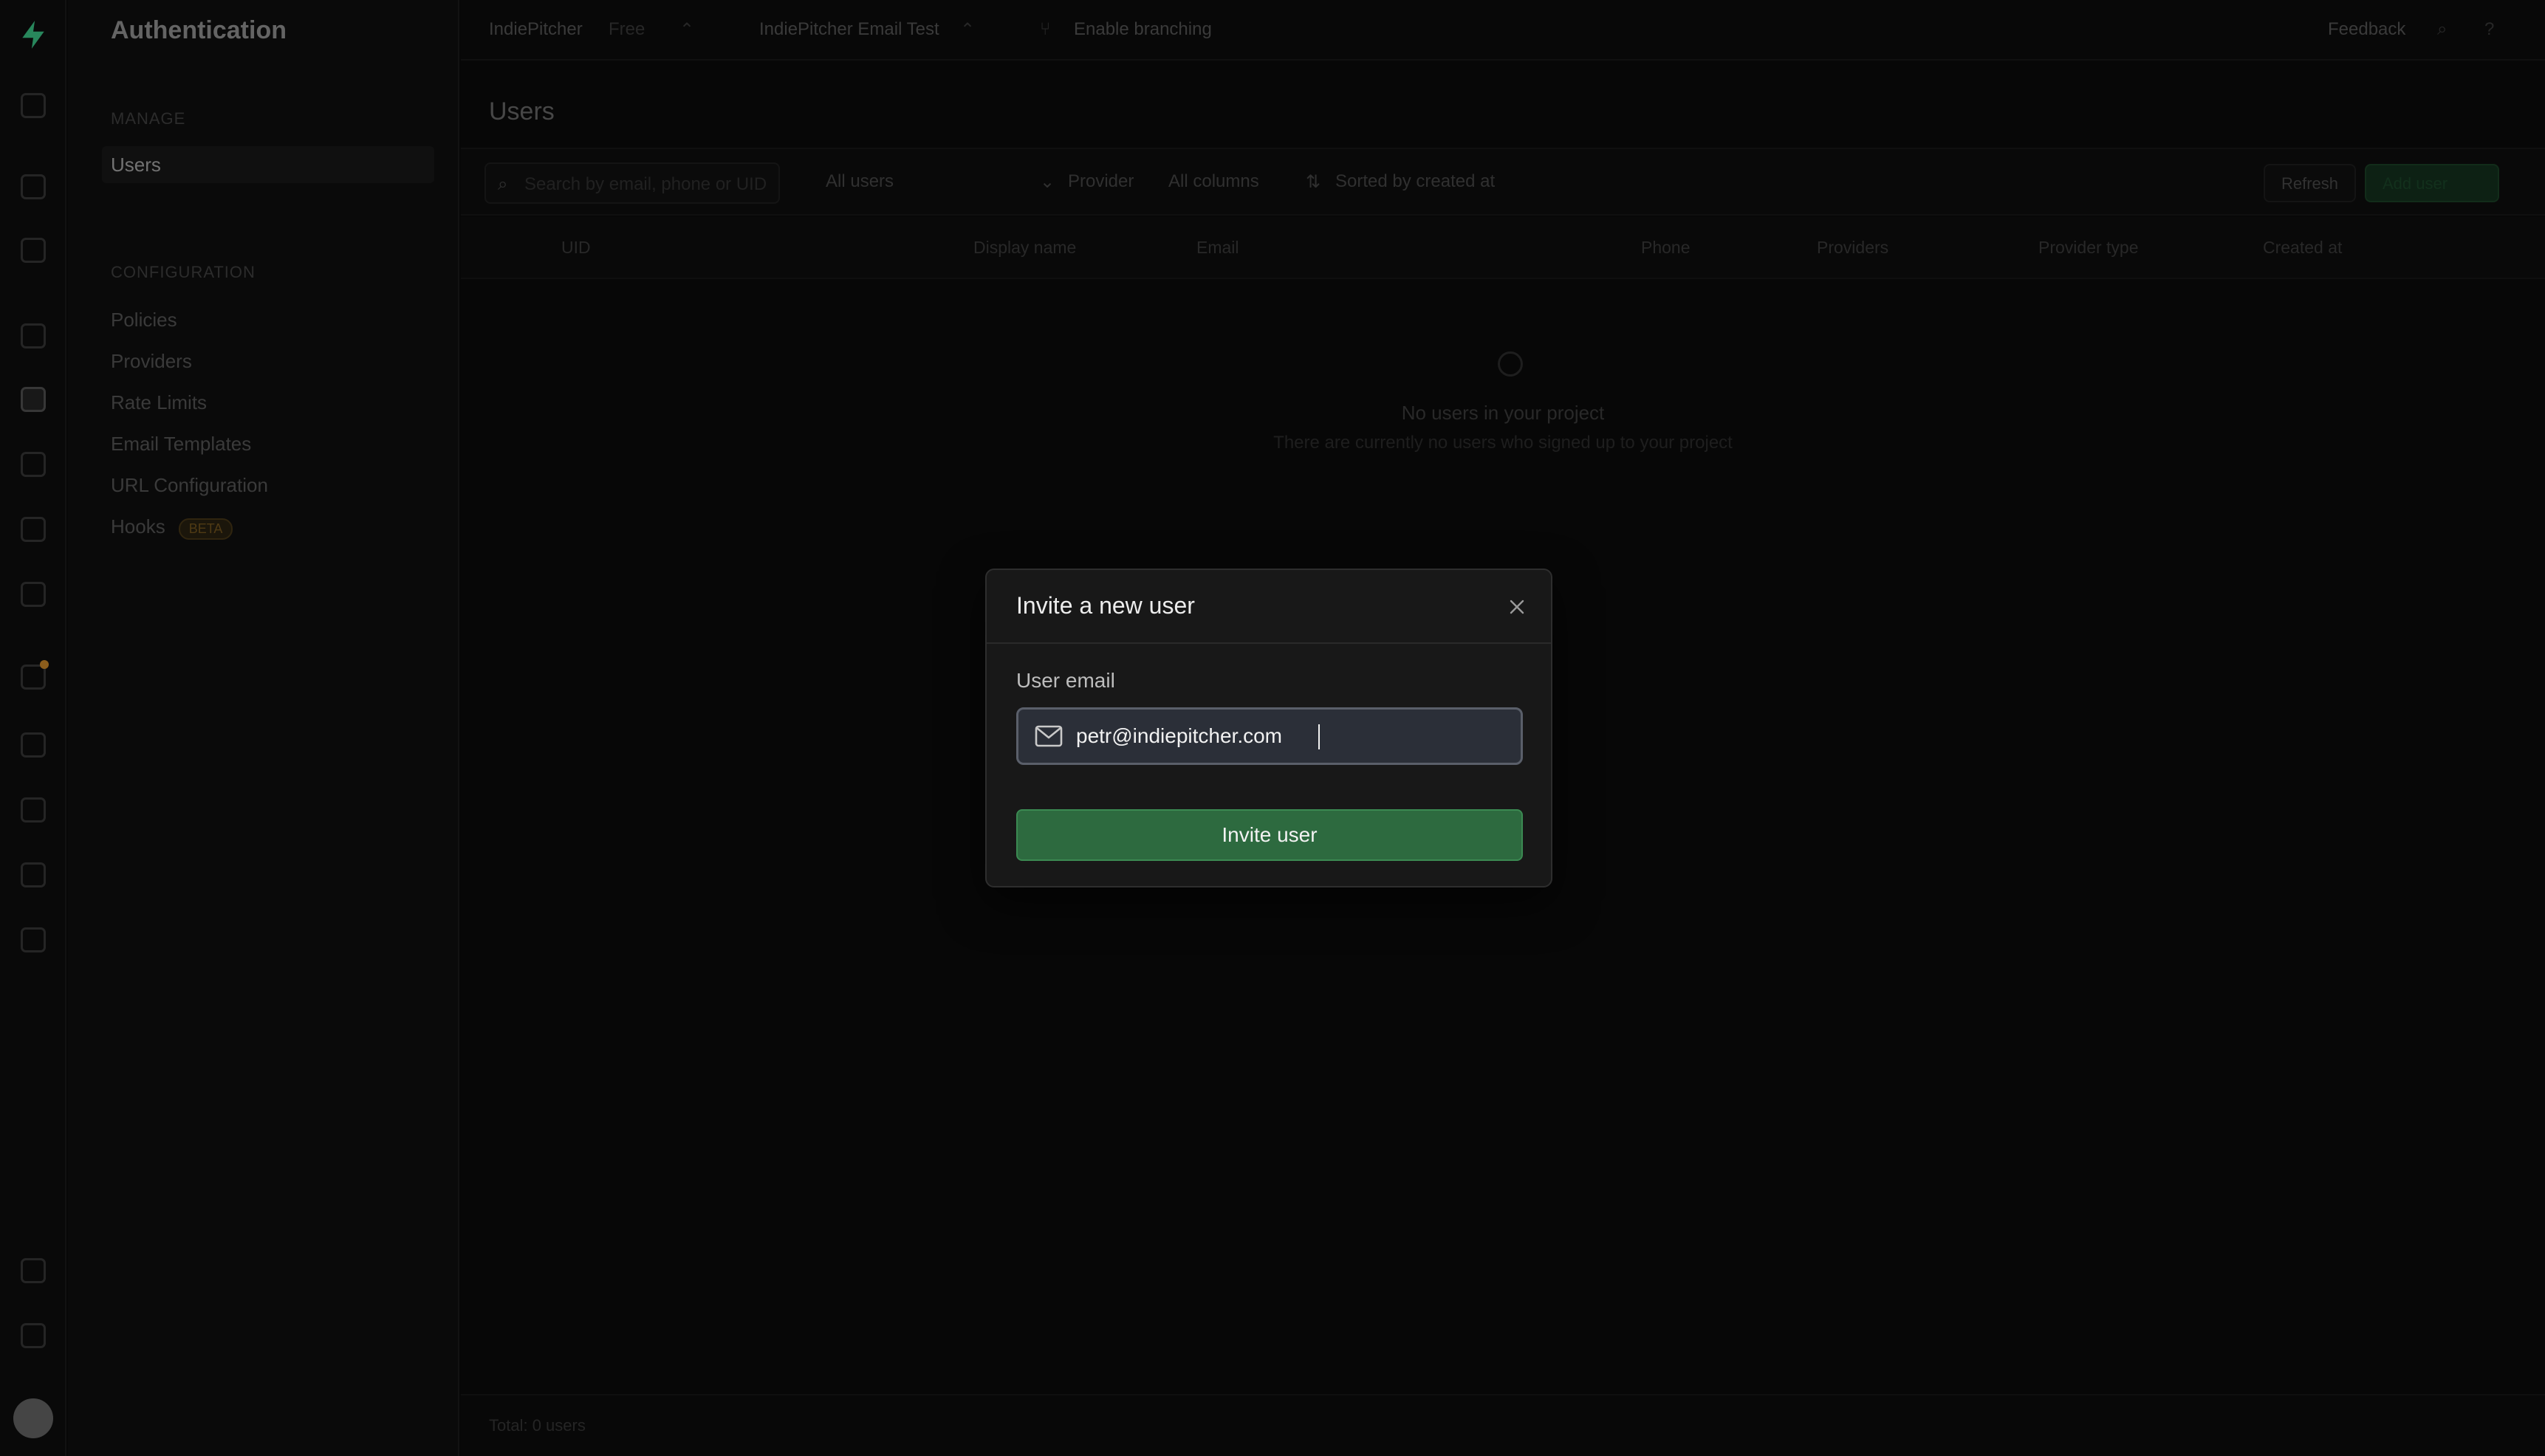 Image resolution: width=2545 pixels, height=1456 pixels. What do you see at coordinates (1065, 681) in the screenshot?
I see `user-email-label: User email` at bounding box center [1065, 681].